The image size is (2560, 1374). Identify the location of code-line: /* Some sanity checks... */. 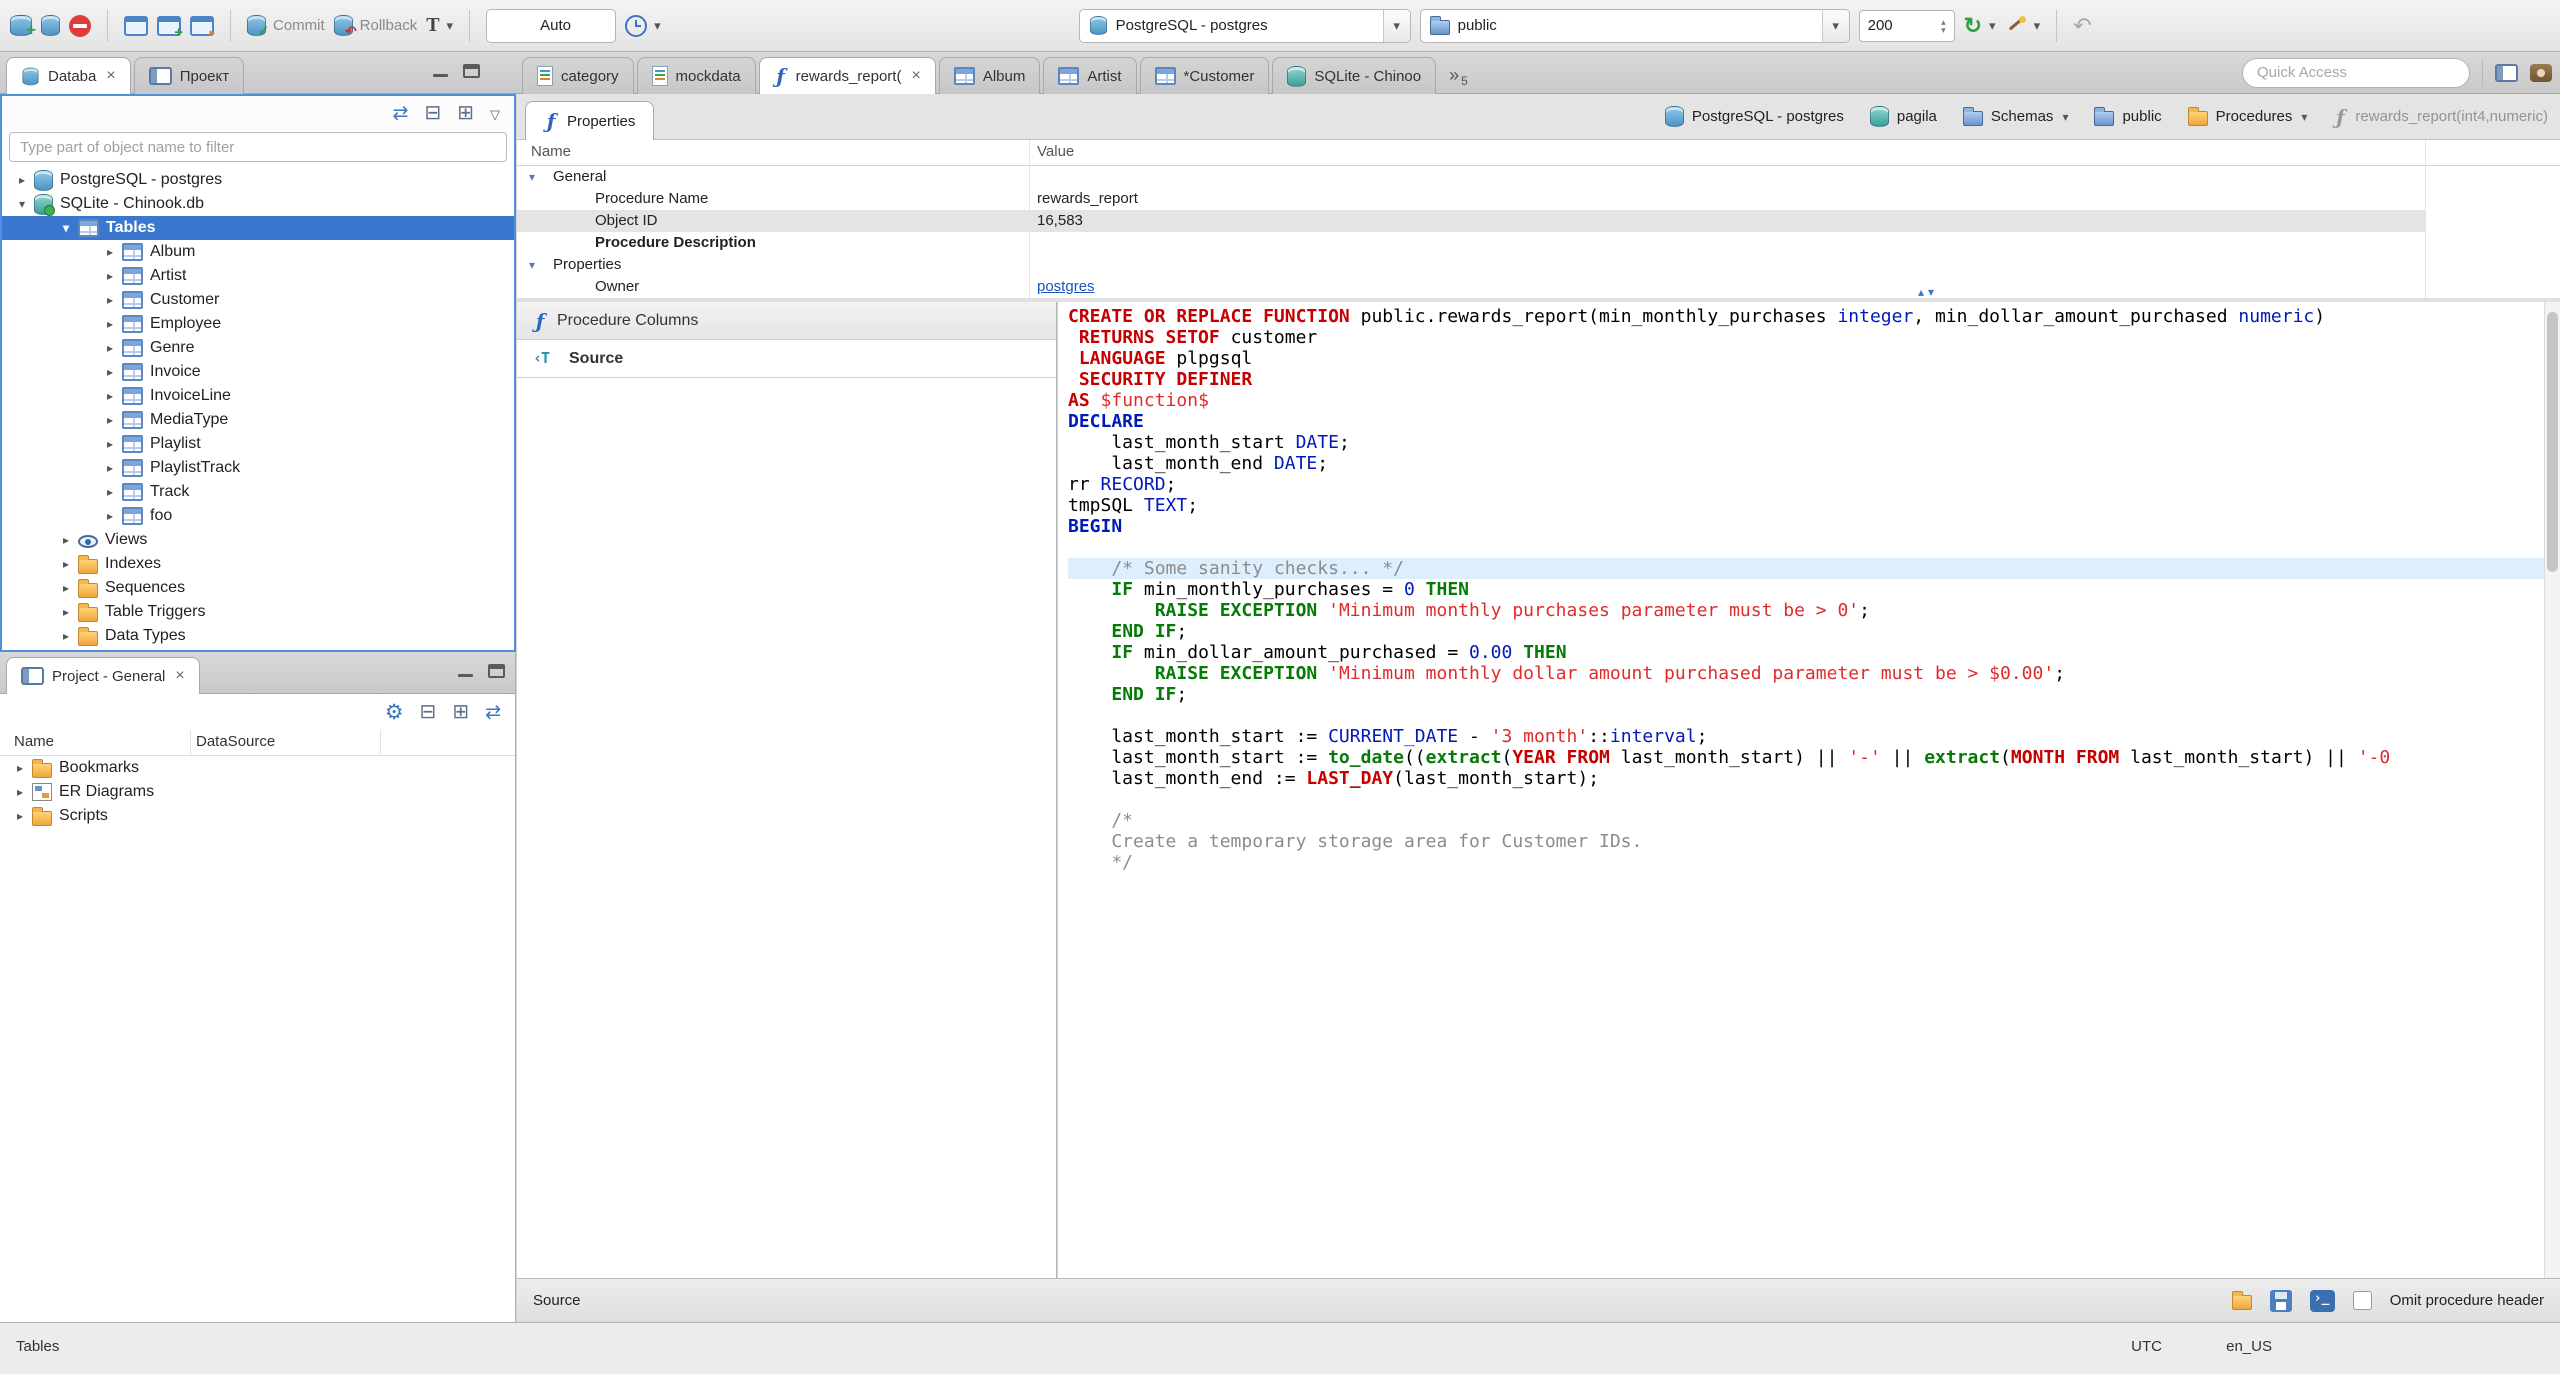
(1806, 568).